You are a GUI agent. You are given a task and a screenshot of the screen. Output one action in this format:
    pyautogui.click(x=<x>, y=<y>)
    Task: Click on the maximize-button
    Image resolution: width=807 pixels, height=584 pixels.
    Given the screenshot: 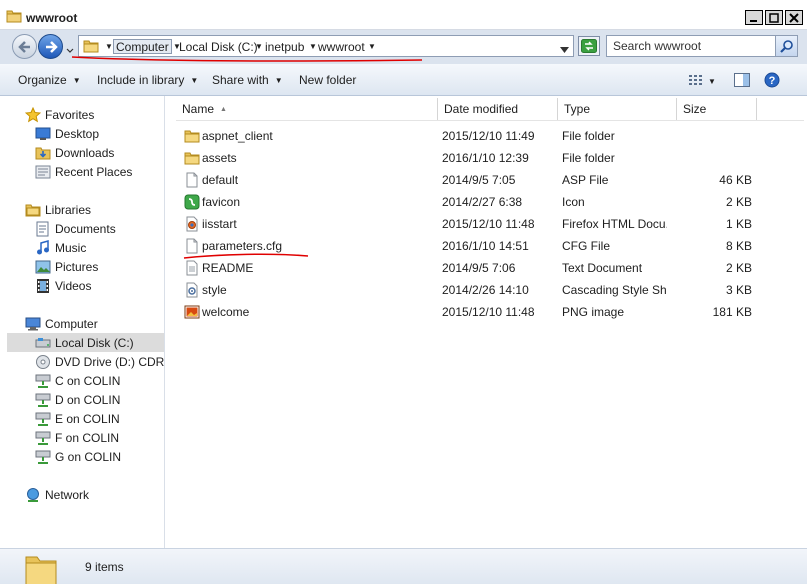 What is the action you would take?
    pyautogui.click(x=774, y=17)
    